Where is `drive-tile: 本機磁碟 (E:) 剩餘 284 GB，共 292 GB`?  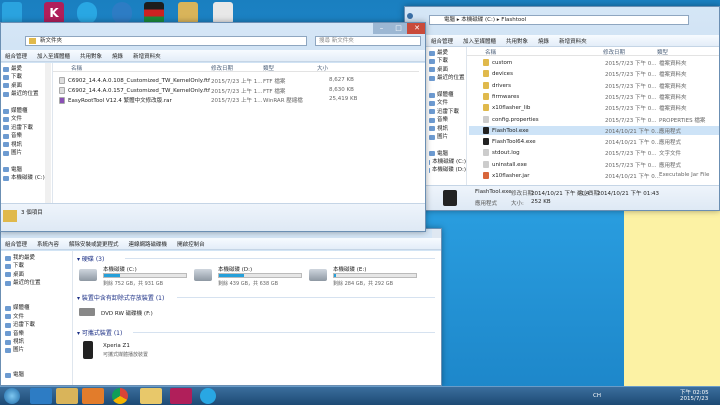 drive-tile: 本機磁碟 (E:) 剩餘 284 GB，共 292 GB is located at coordinates (365, 277).